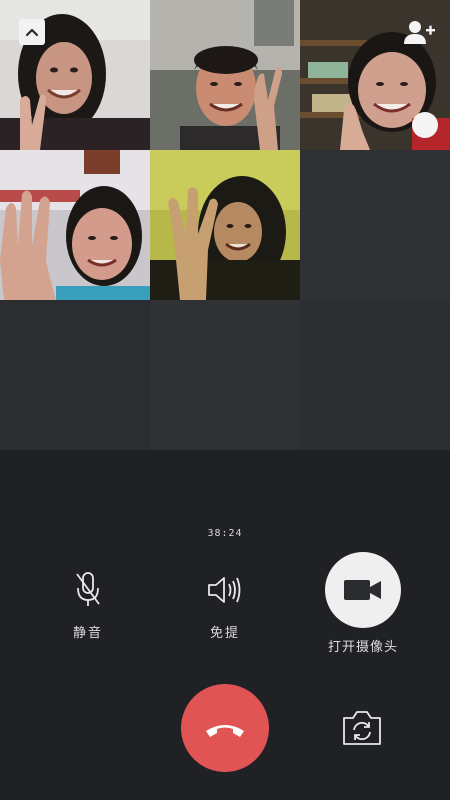 This screenshot has width=450, height=800. What do you see at coordinates (225, 533) in the screenshot?
I see `call-timer: 38:24` at bounding box center [225, 533].